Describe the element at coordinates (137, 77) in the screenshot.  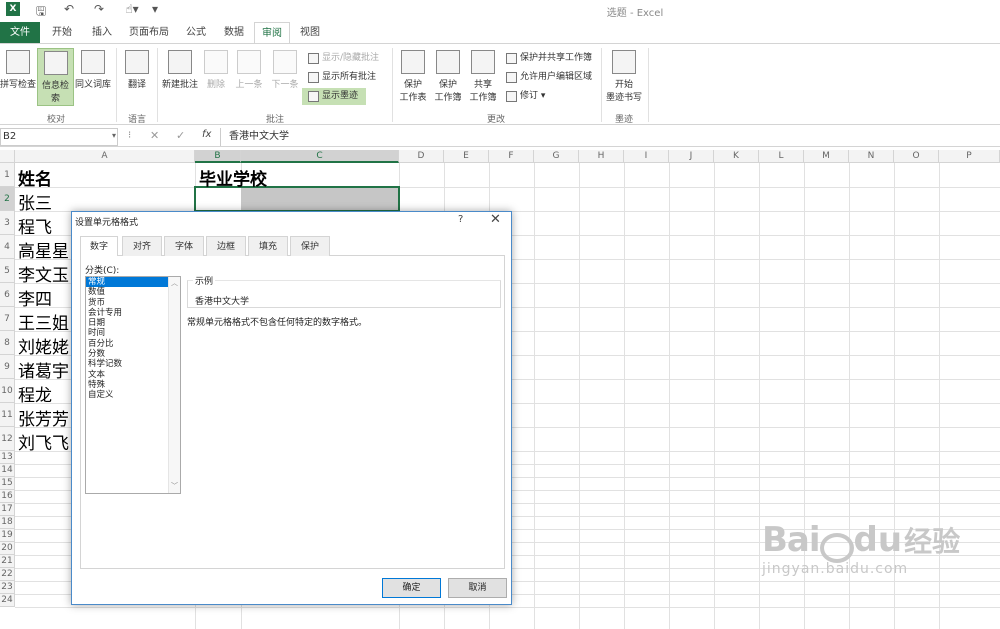
I see `translate-button: 翻译` at that location.